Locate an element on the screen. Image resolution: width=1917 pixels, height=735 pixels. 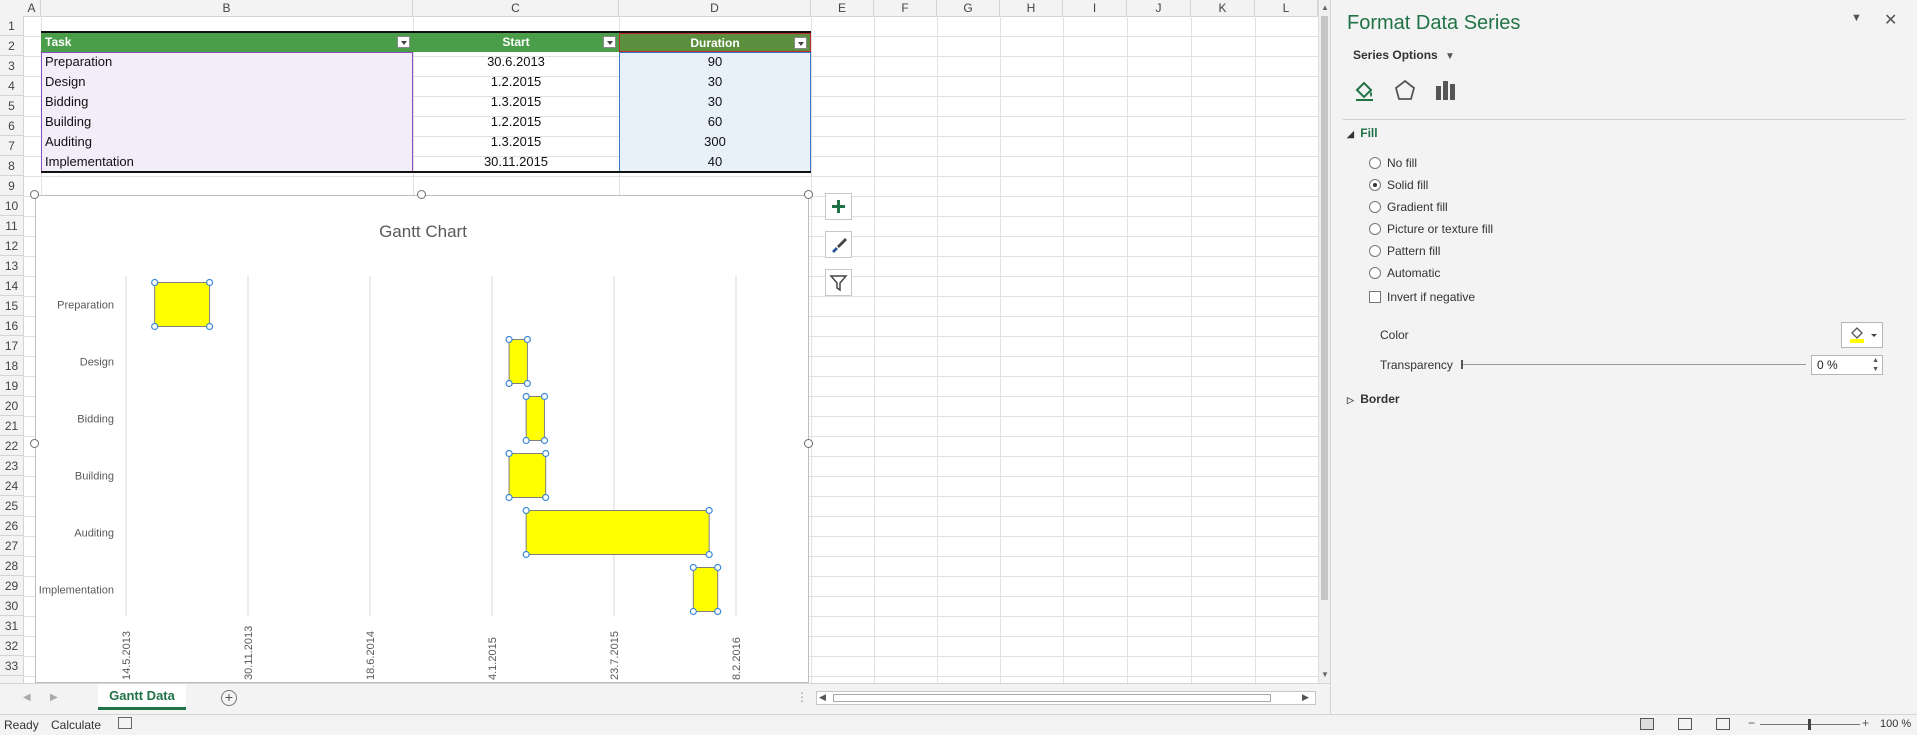
row-header-29: 29 is located at coordinates (11, 586).